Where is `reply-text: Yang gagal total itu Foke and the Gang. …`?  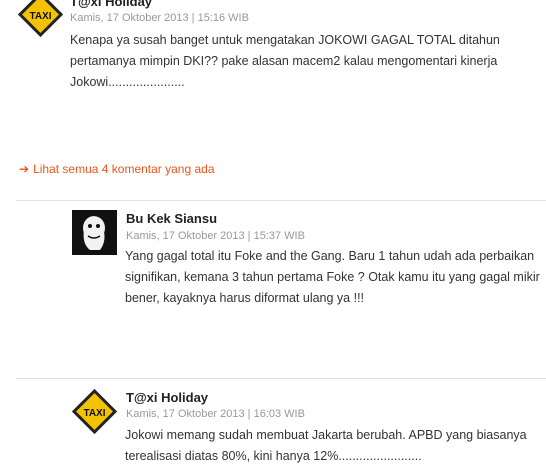 reply-text: Yang gagal total itu Foke and the Gang. … is located at coordinates (332, 277).